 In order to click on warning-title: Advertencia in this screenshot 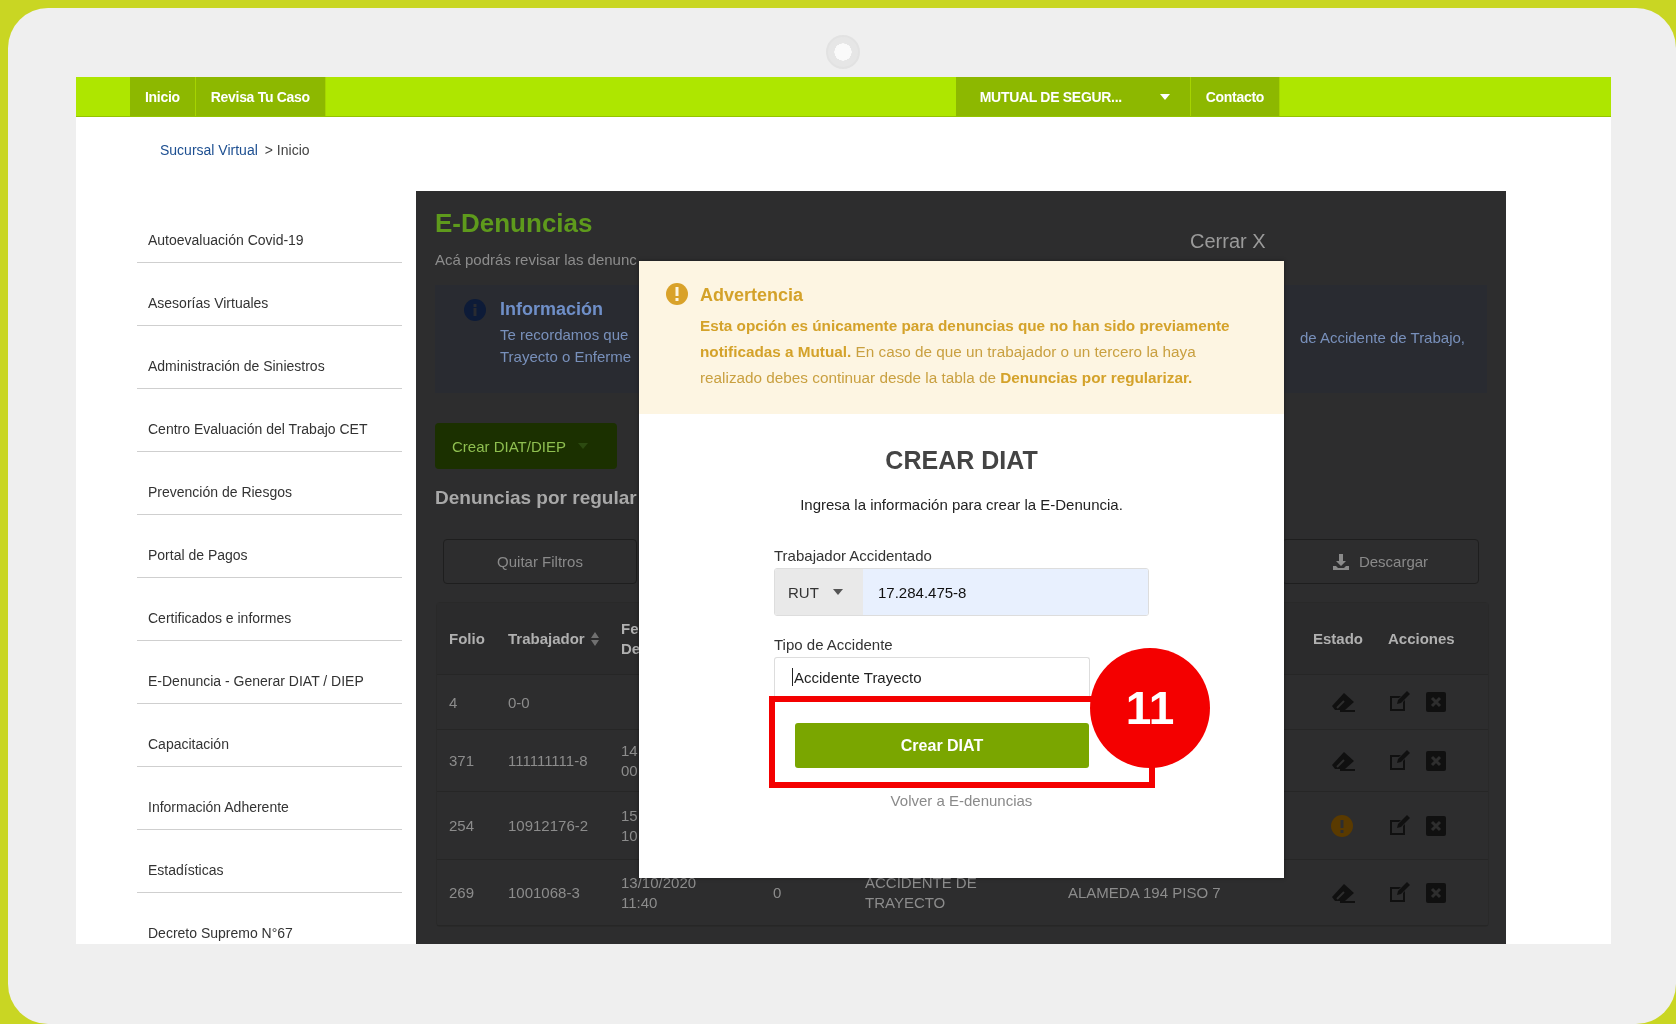, I will do `click(752, 295)`.